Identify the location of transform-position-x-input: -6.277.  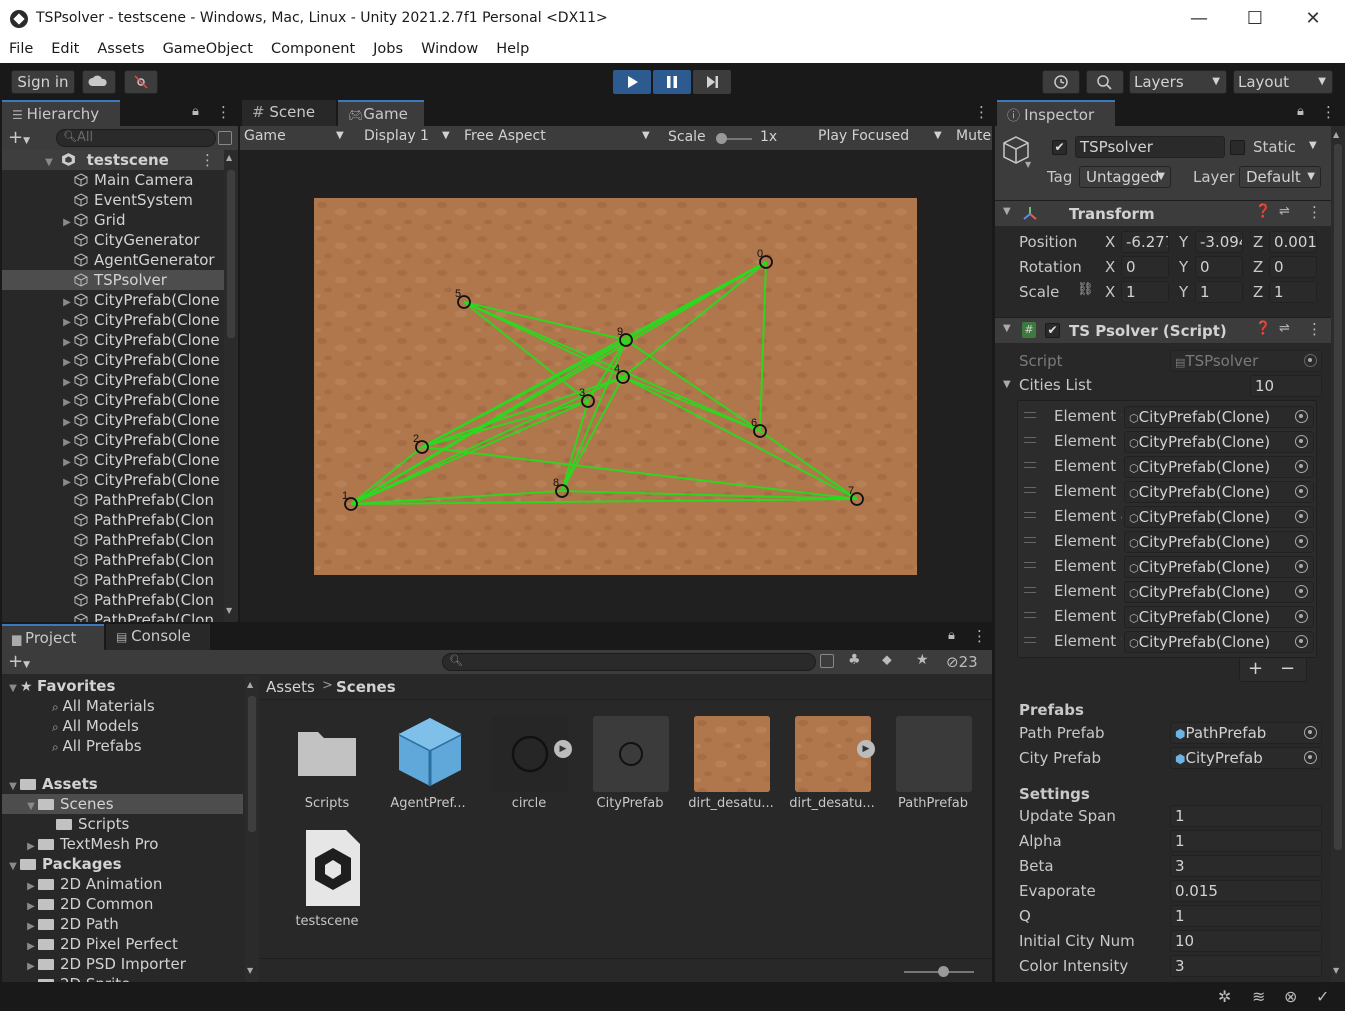
(1145, 242).